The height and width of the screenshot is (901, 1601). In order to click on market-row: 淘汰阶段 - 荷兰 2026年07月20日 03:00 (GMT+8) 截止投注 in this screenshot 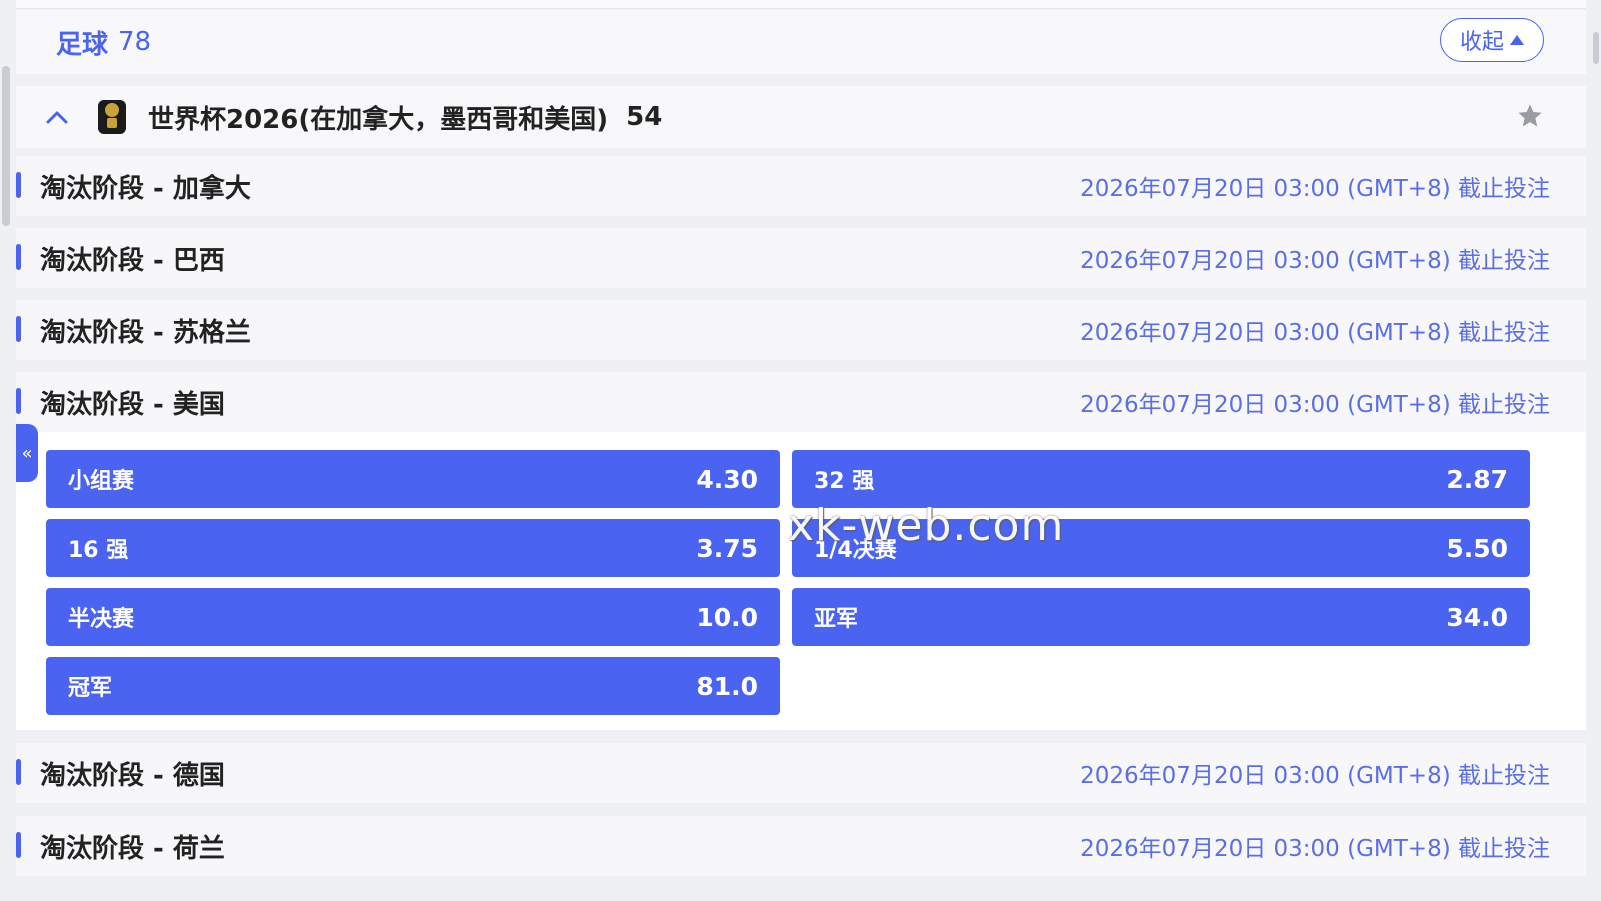, I will do `click(801, 846)`.